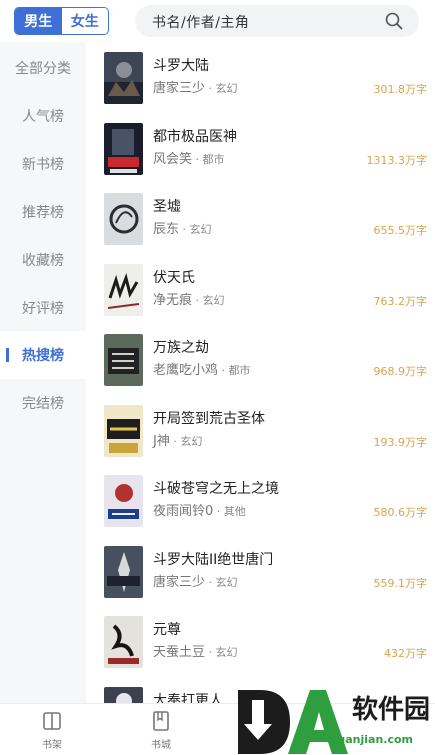 This screenshot has width=435, height=755. Describe the element at coordinates (400, 442) in the screenshot. I see `book-word-count: 193.9万字` at that location.